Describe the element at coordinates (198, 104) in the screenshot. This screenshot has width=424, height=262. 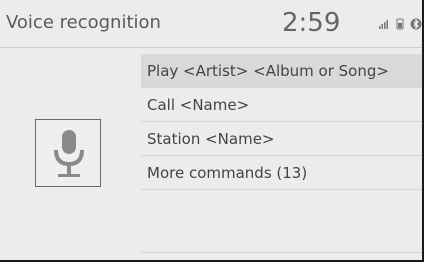
I see `command-label: Call <Name>` at that location.